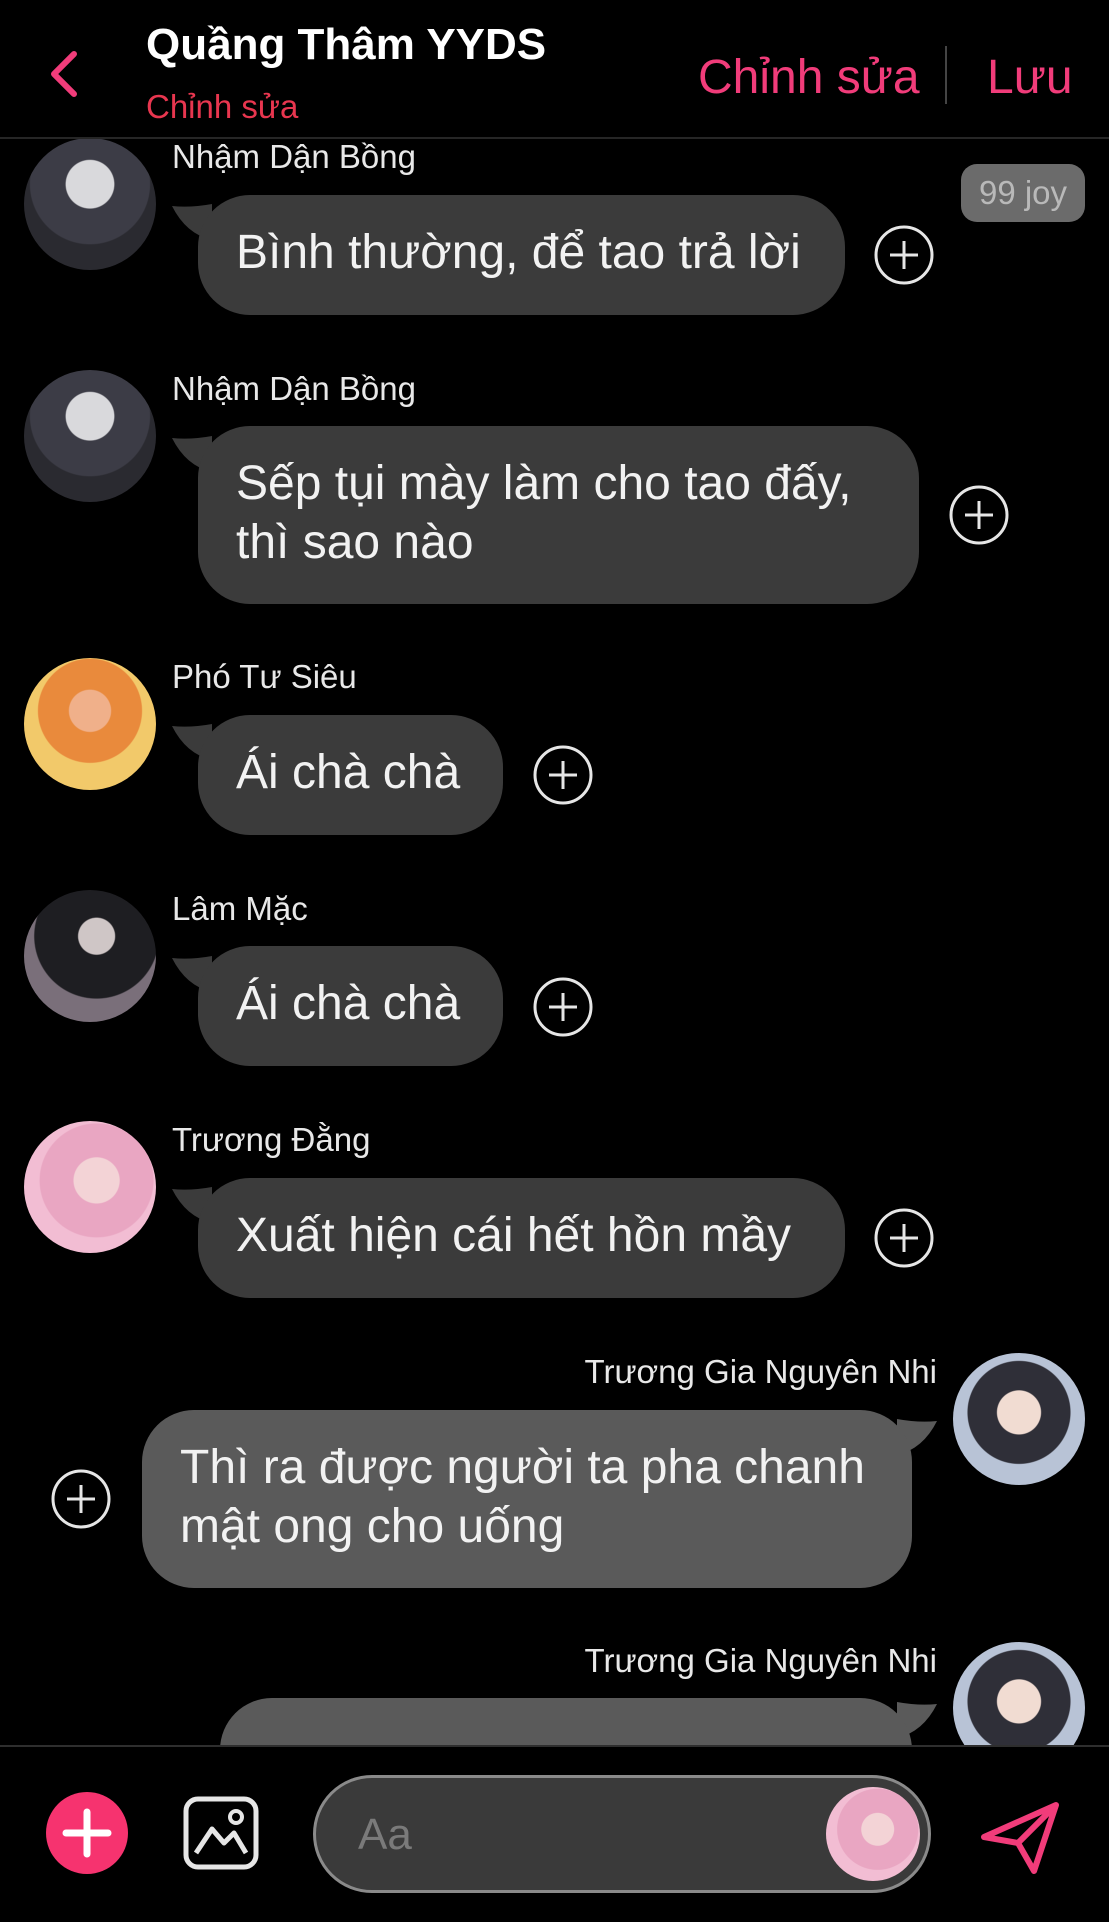 The image size is (1109, 1922). I want to click on header-divider, so click(946, 75).